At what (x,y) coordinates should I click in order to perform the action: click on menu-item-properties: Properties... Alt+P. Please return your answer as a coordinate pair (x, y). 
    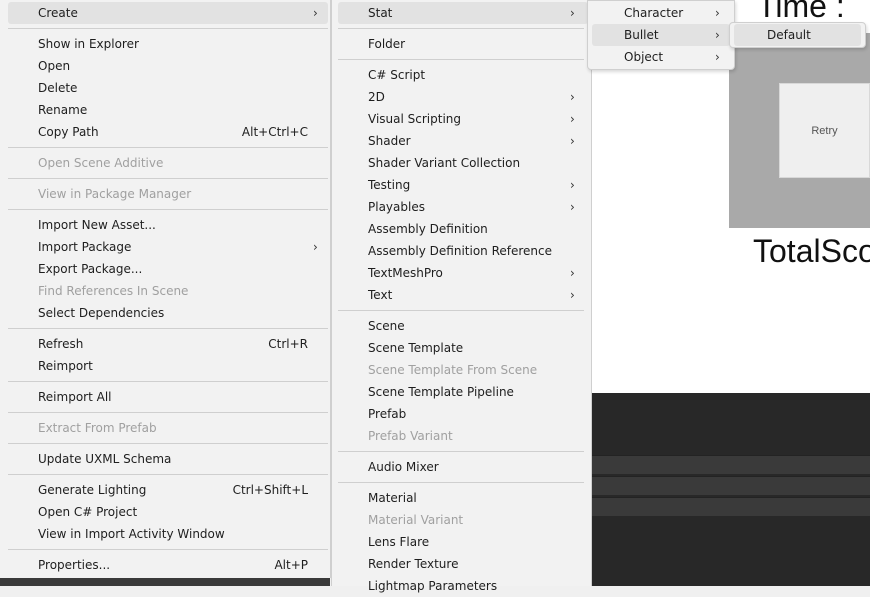
    Looking at the image, I should click on (168, 565).